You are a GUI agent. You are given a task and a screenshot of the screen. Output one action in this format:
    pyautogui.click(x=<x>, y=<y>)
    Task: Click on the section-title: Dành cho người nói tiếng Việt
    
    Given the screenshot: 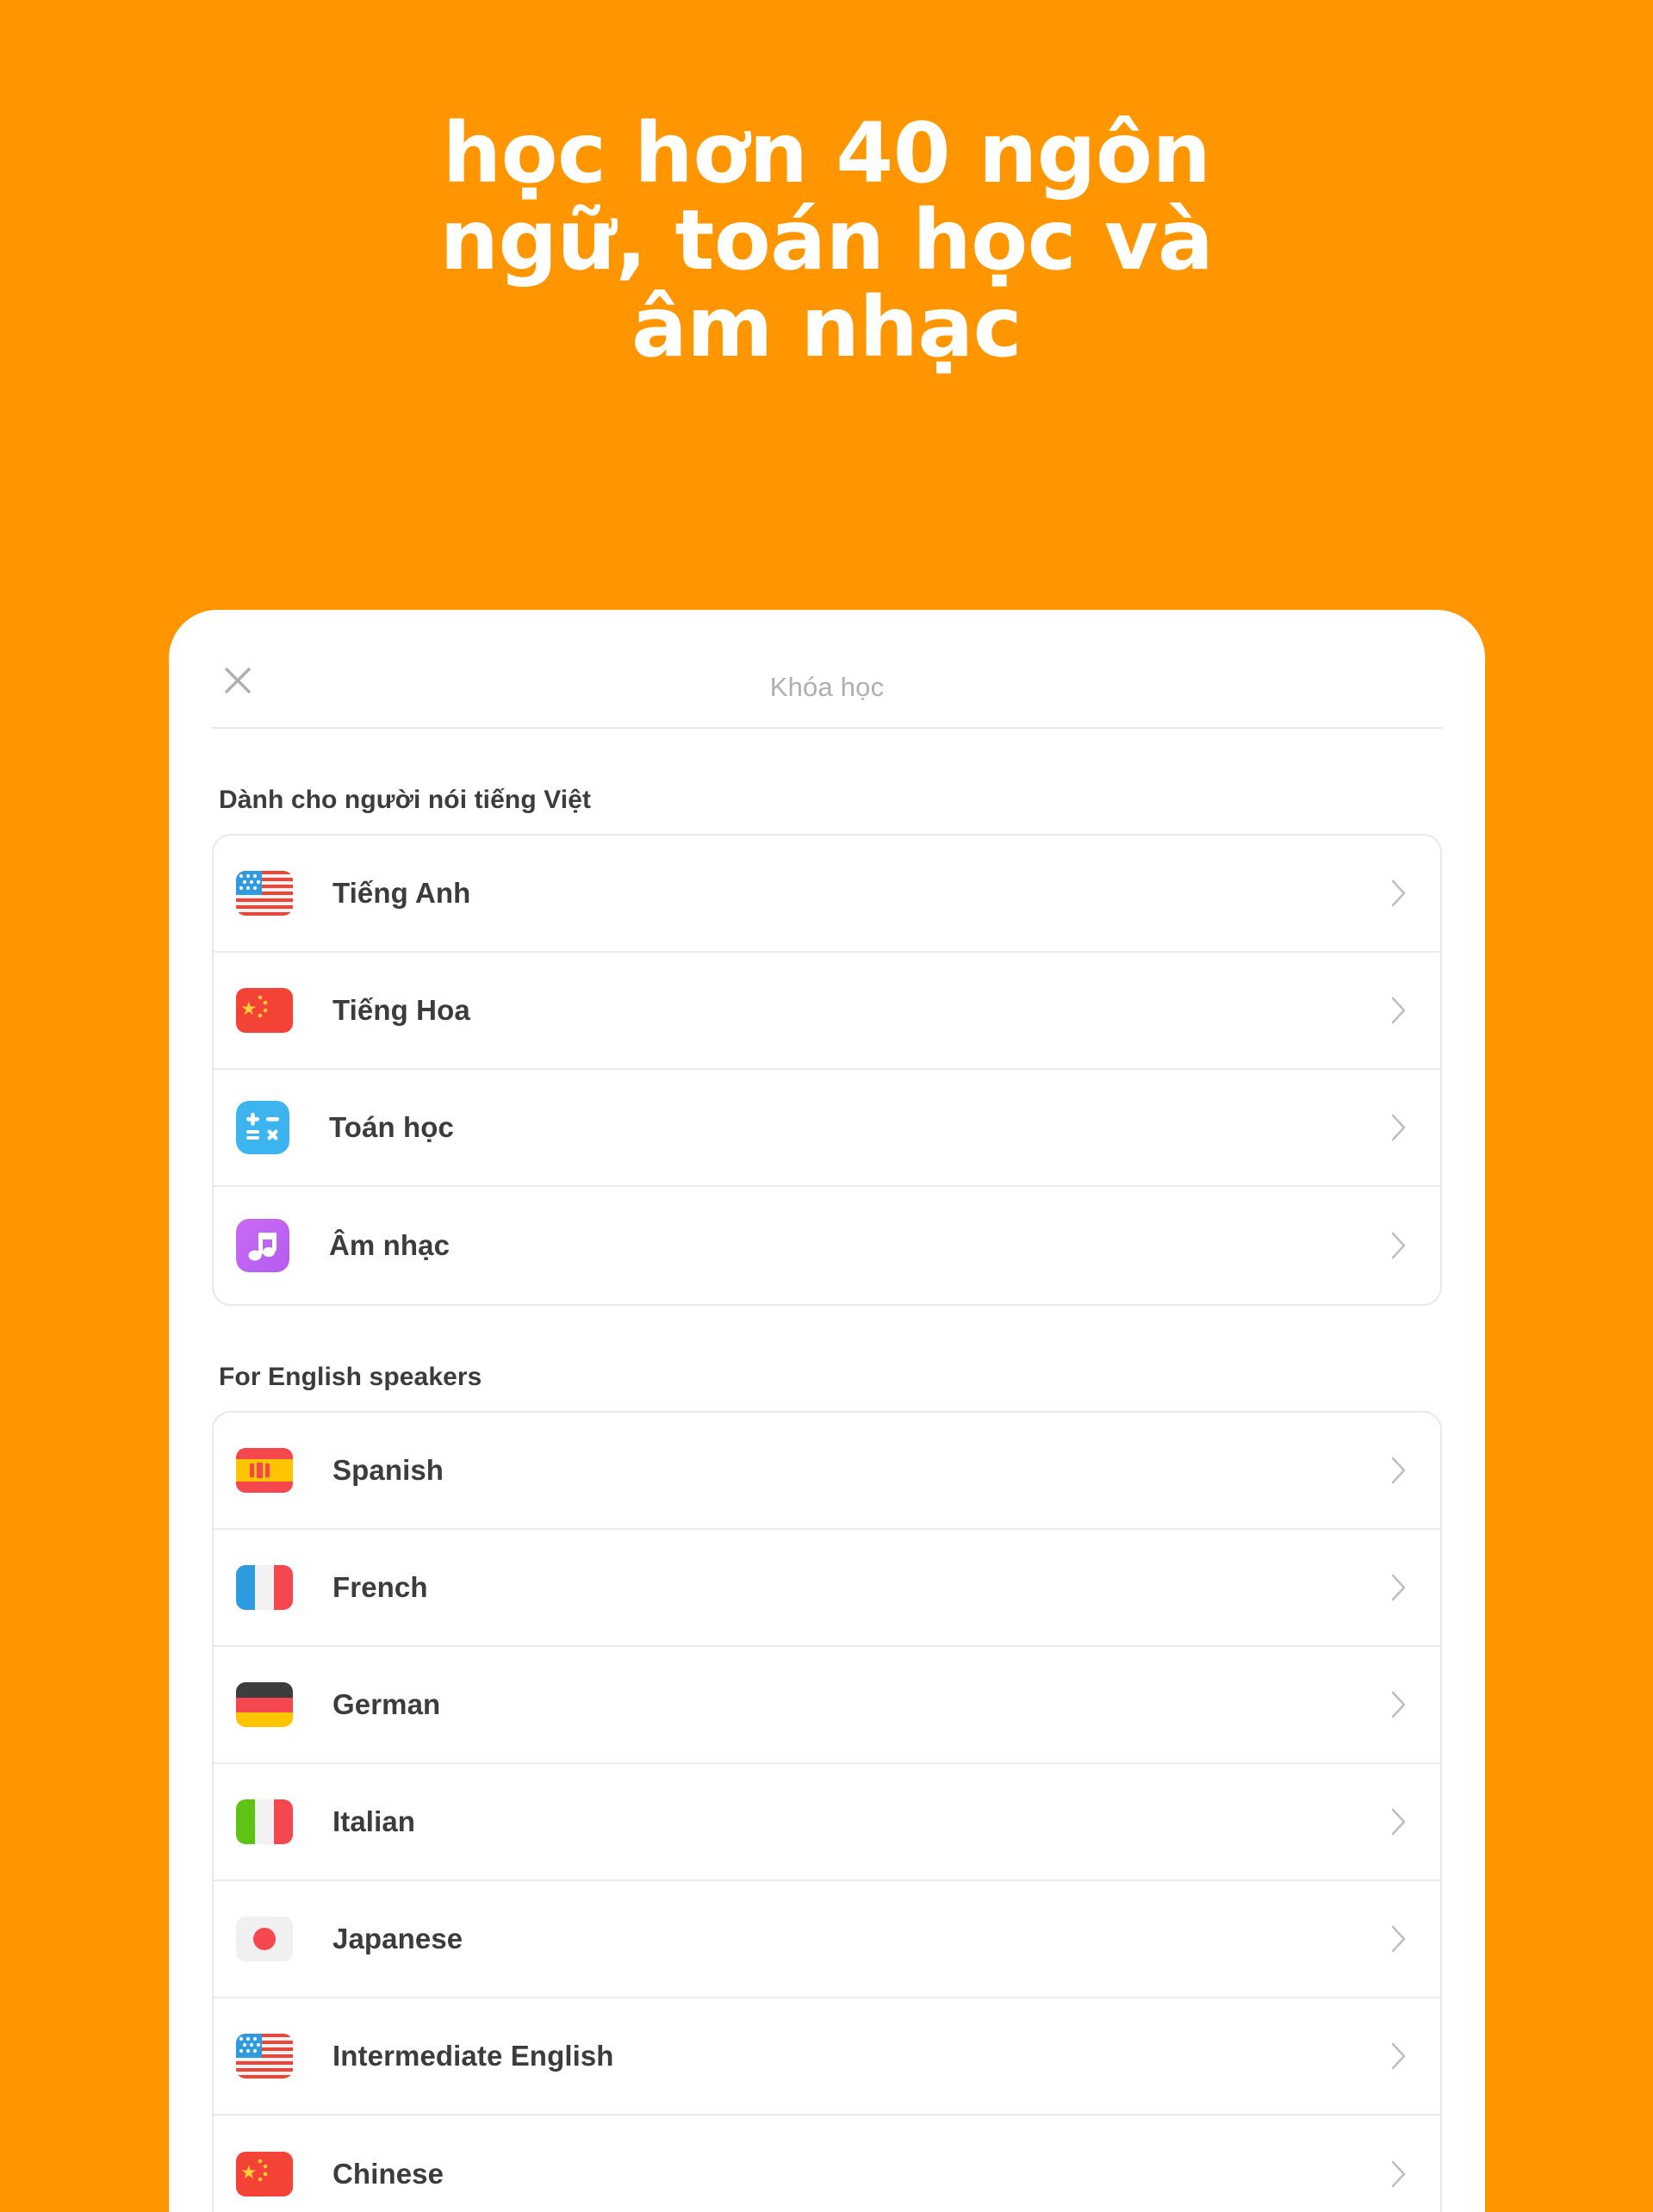 What is the action you would take?
    pyautogui.click(x=405, y=800)
    